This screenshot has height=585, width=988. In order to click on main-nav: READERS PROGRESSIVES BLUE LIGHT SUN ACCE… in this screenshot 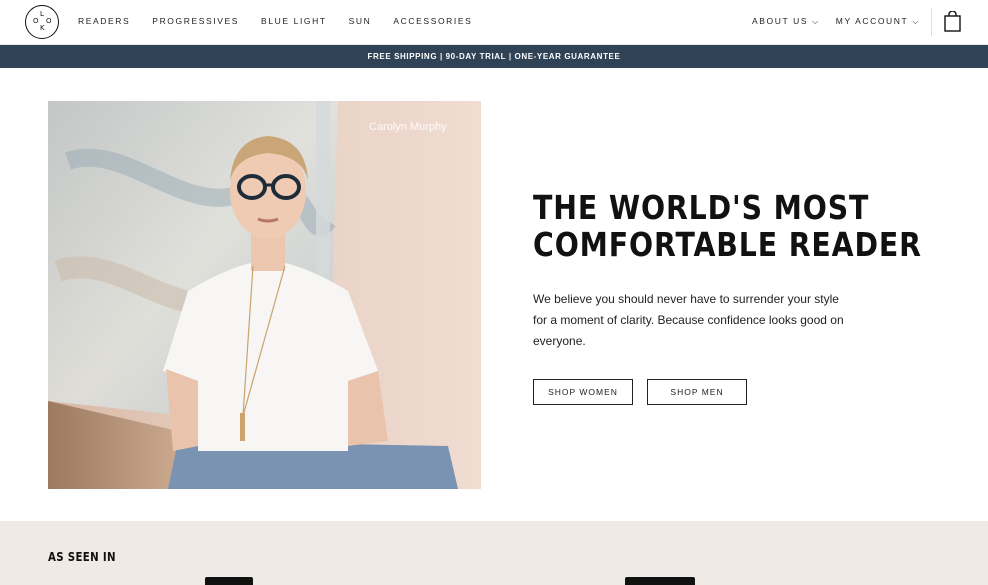, I will do `click(286, 21)`.